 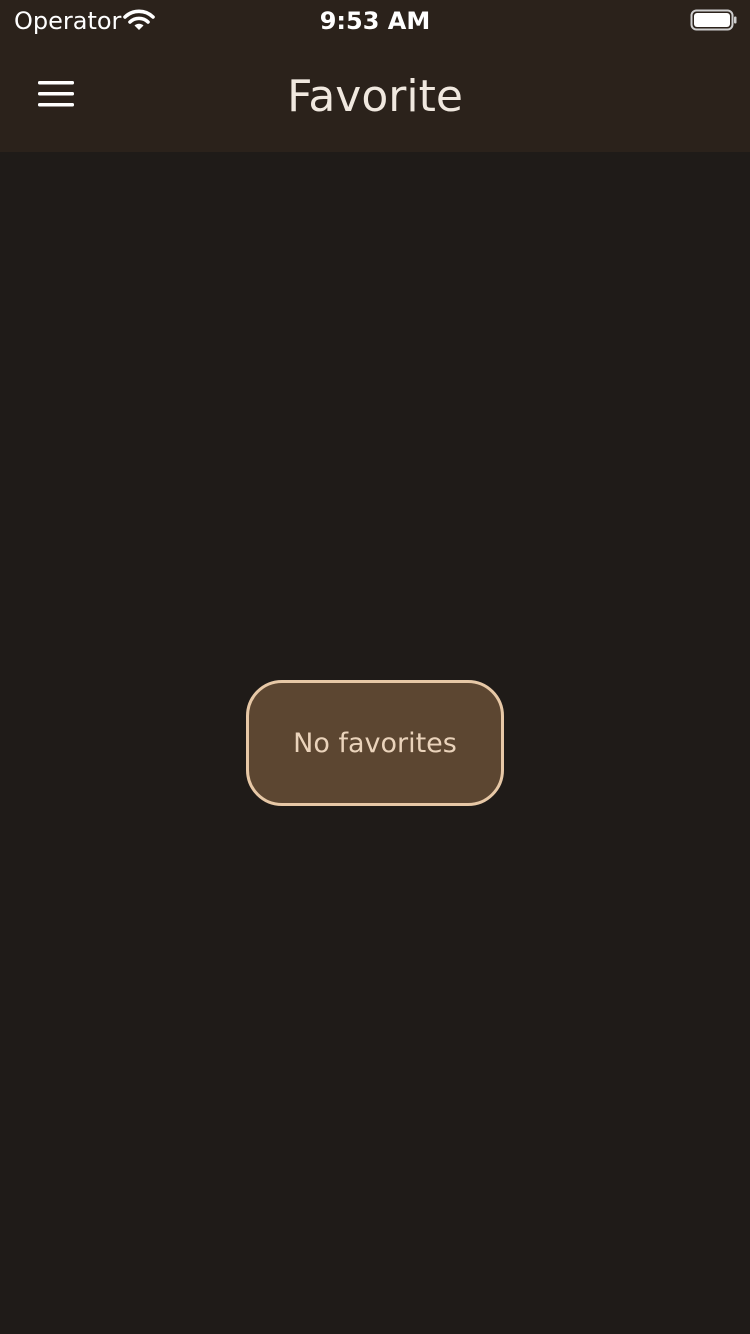 I want to click on top-bar: Operator 9:53 AM Favorite, so click(x=375, y=76).